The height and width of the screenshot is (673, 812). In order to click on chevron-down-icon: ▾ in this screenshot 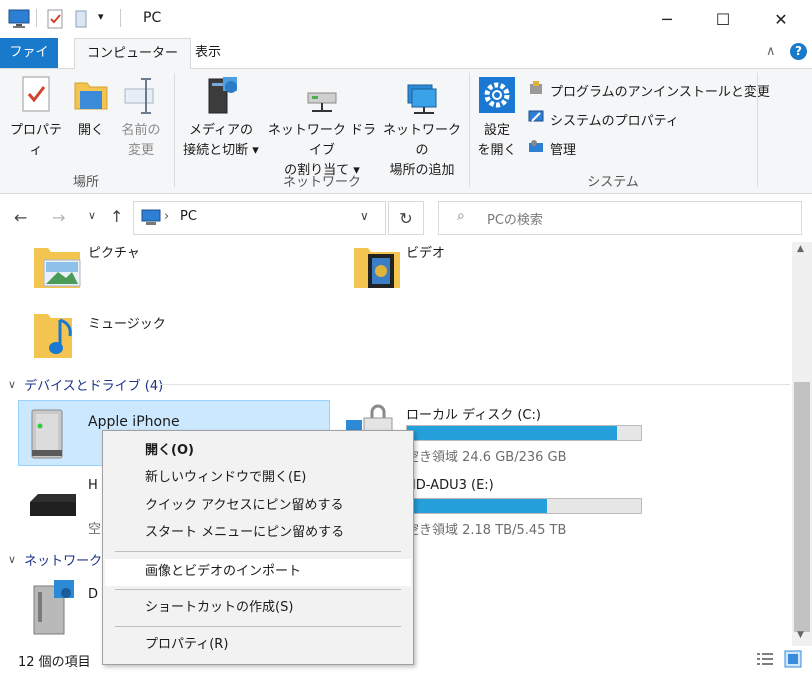, I will do `click(101, 16)`.